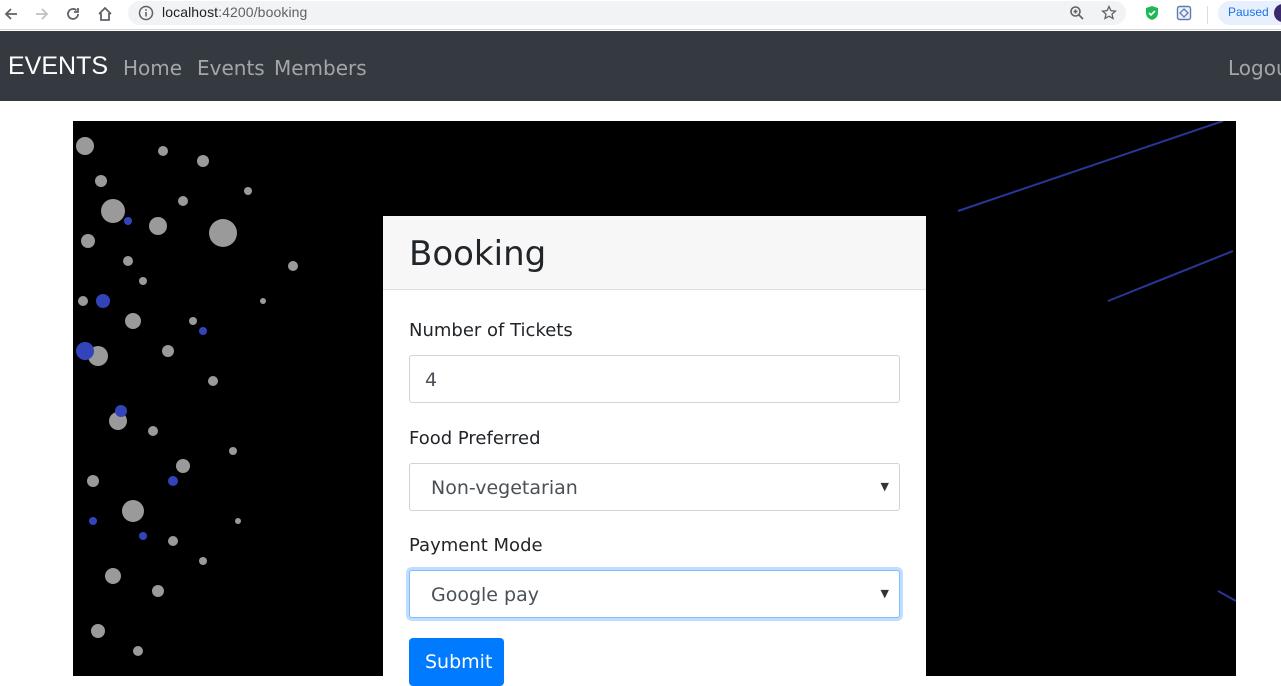 This screenshot has width=1281, height=686. Describe the element at coordinates (654, 253) in the screenshot. I see `card-header: Booking` at that location.